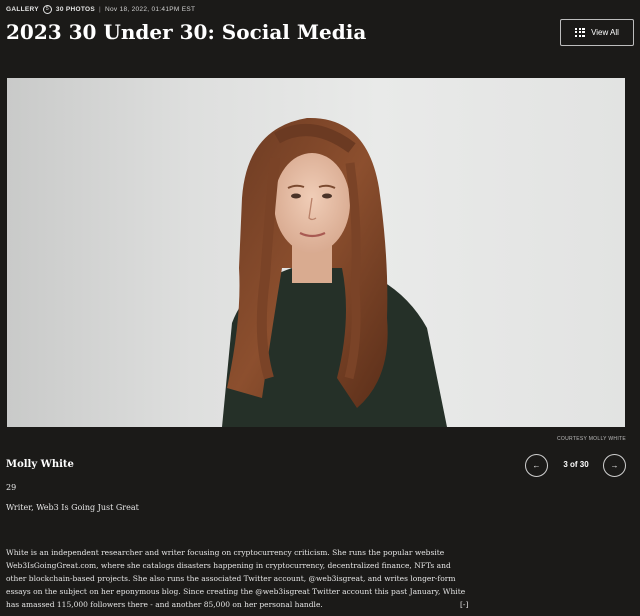 The height and width of the screenshot is (616, 640). Describe the element at coordinates (605, 32) in the screenshot. I see `view-all-label: View All` at that location.